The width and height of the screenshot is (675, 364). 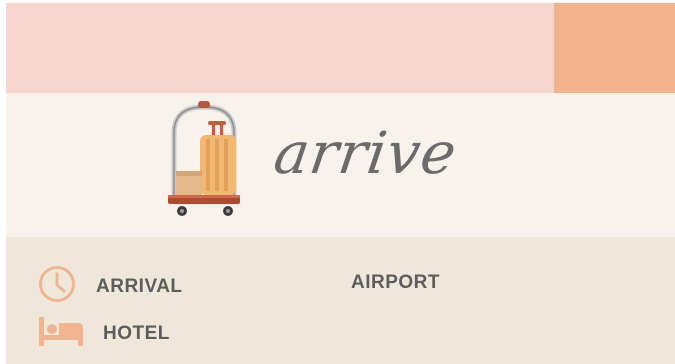 I want to click on page-title: arrive, so click(x=366, y=153).